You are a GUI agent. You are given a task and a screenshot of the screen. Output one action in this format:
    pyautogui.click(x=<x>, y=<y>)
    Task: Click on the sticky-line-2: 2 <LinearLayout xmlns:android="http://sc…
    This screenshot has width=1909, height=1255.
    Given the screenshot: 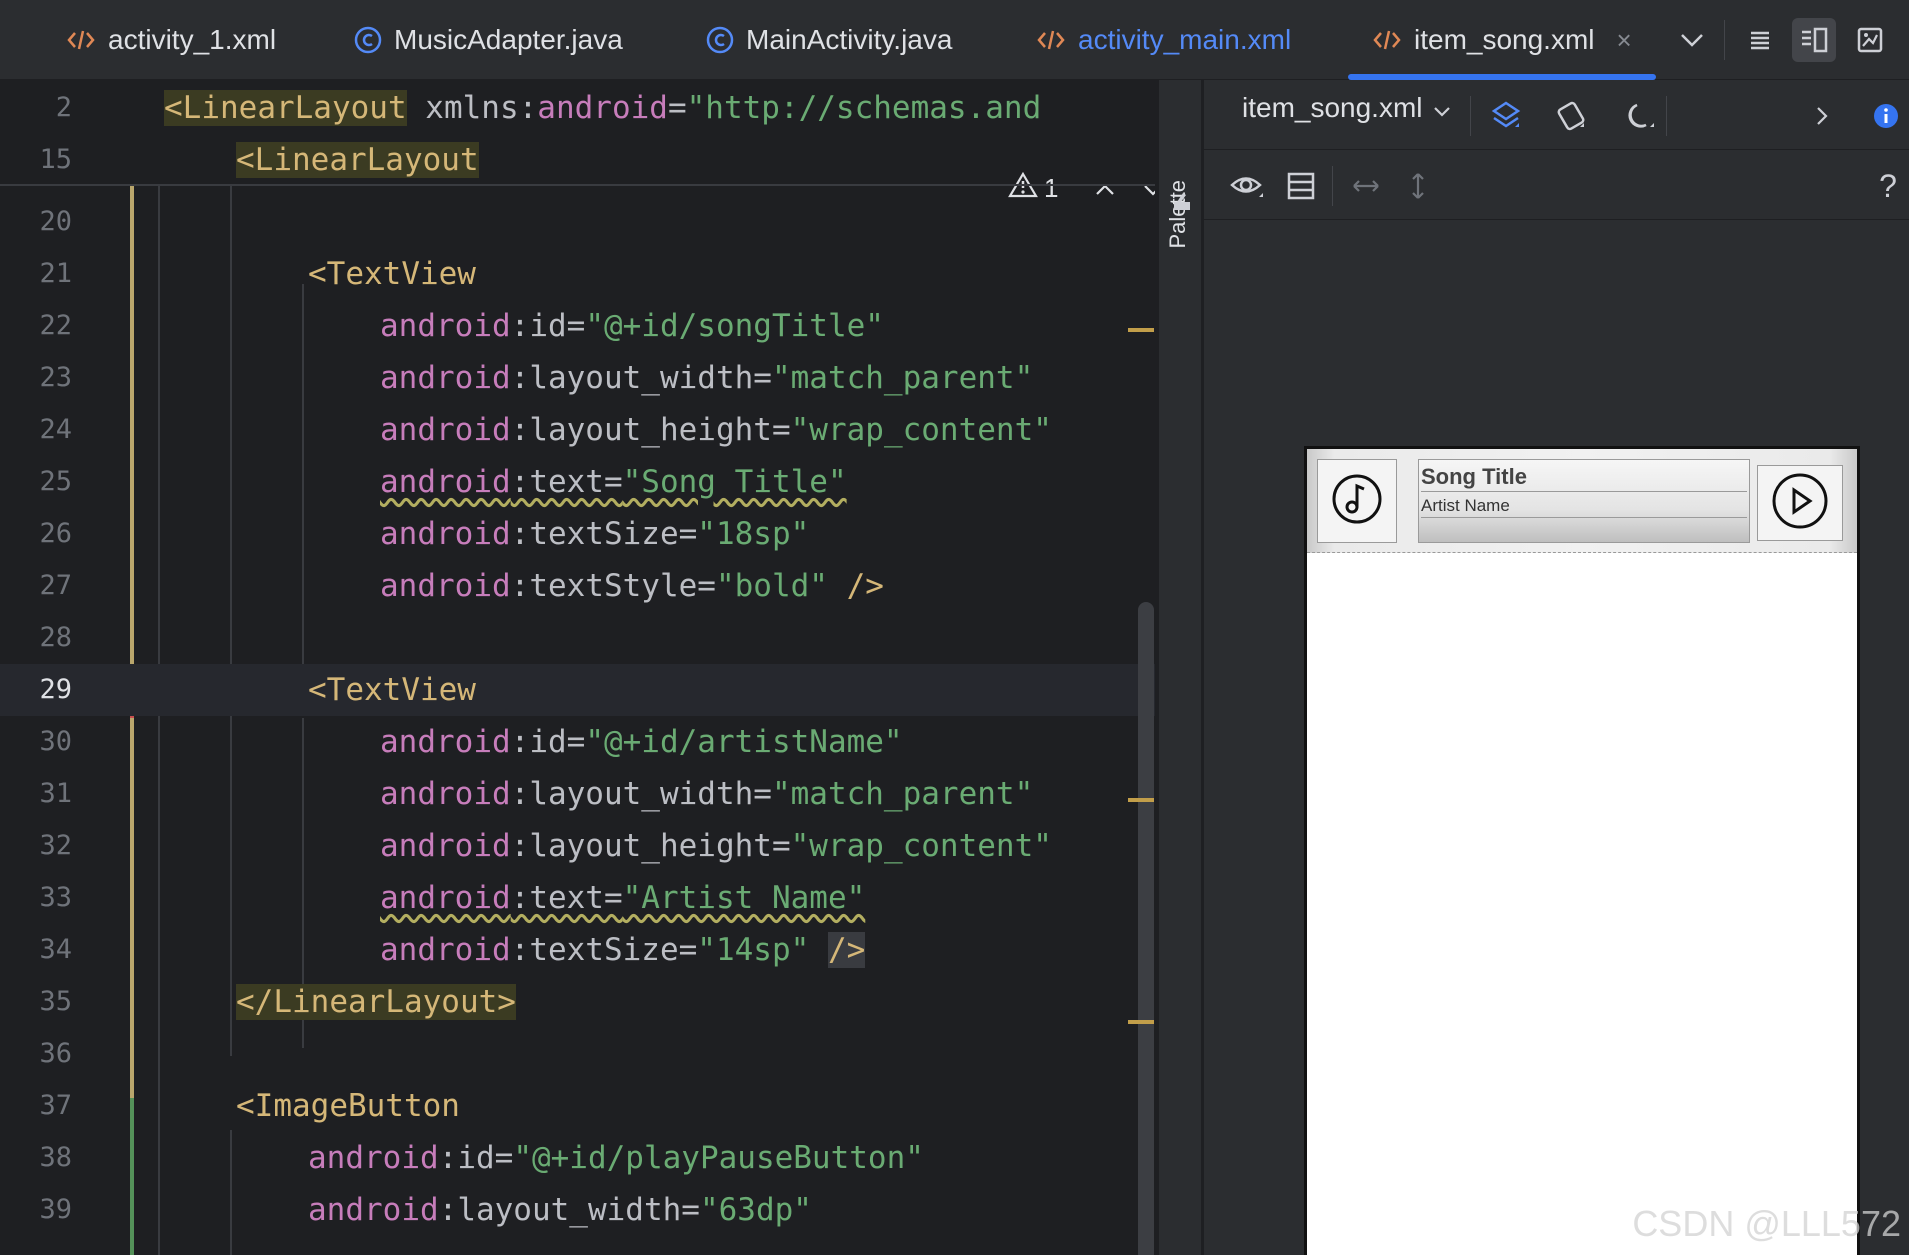 What is the action you would take?
    pyautogui.click(x=577, y=108)
    